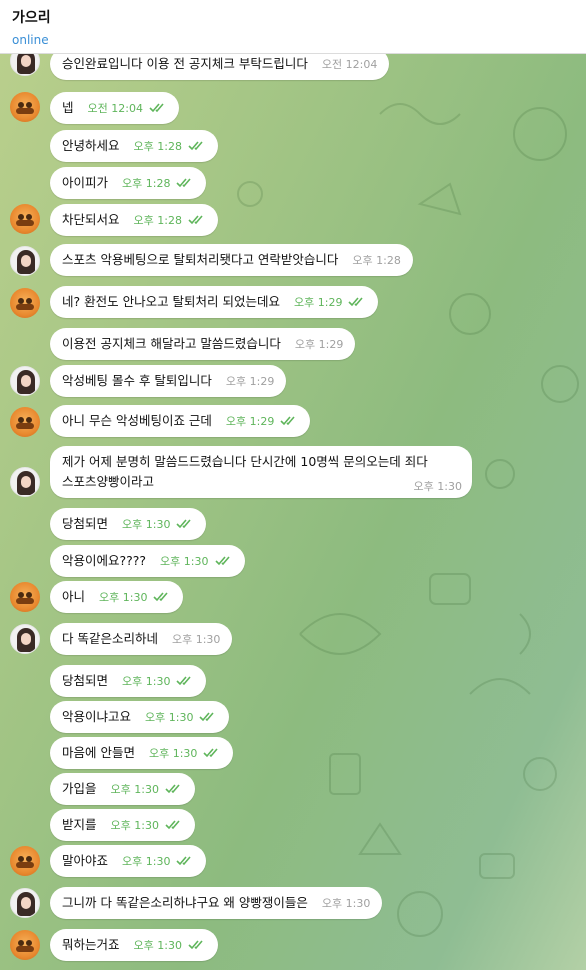 This screenshot has width=586, height=970. I want to click on message-text: 넵, so click(68, 107).